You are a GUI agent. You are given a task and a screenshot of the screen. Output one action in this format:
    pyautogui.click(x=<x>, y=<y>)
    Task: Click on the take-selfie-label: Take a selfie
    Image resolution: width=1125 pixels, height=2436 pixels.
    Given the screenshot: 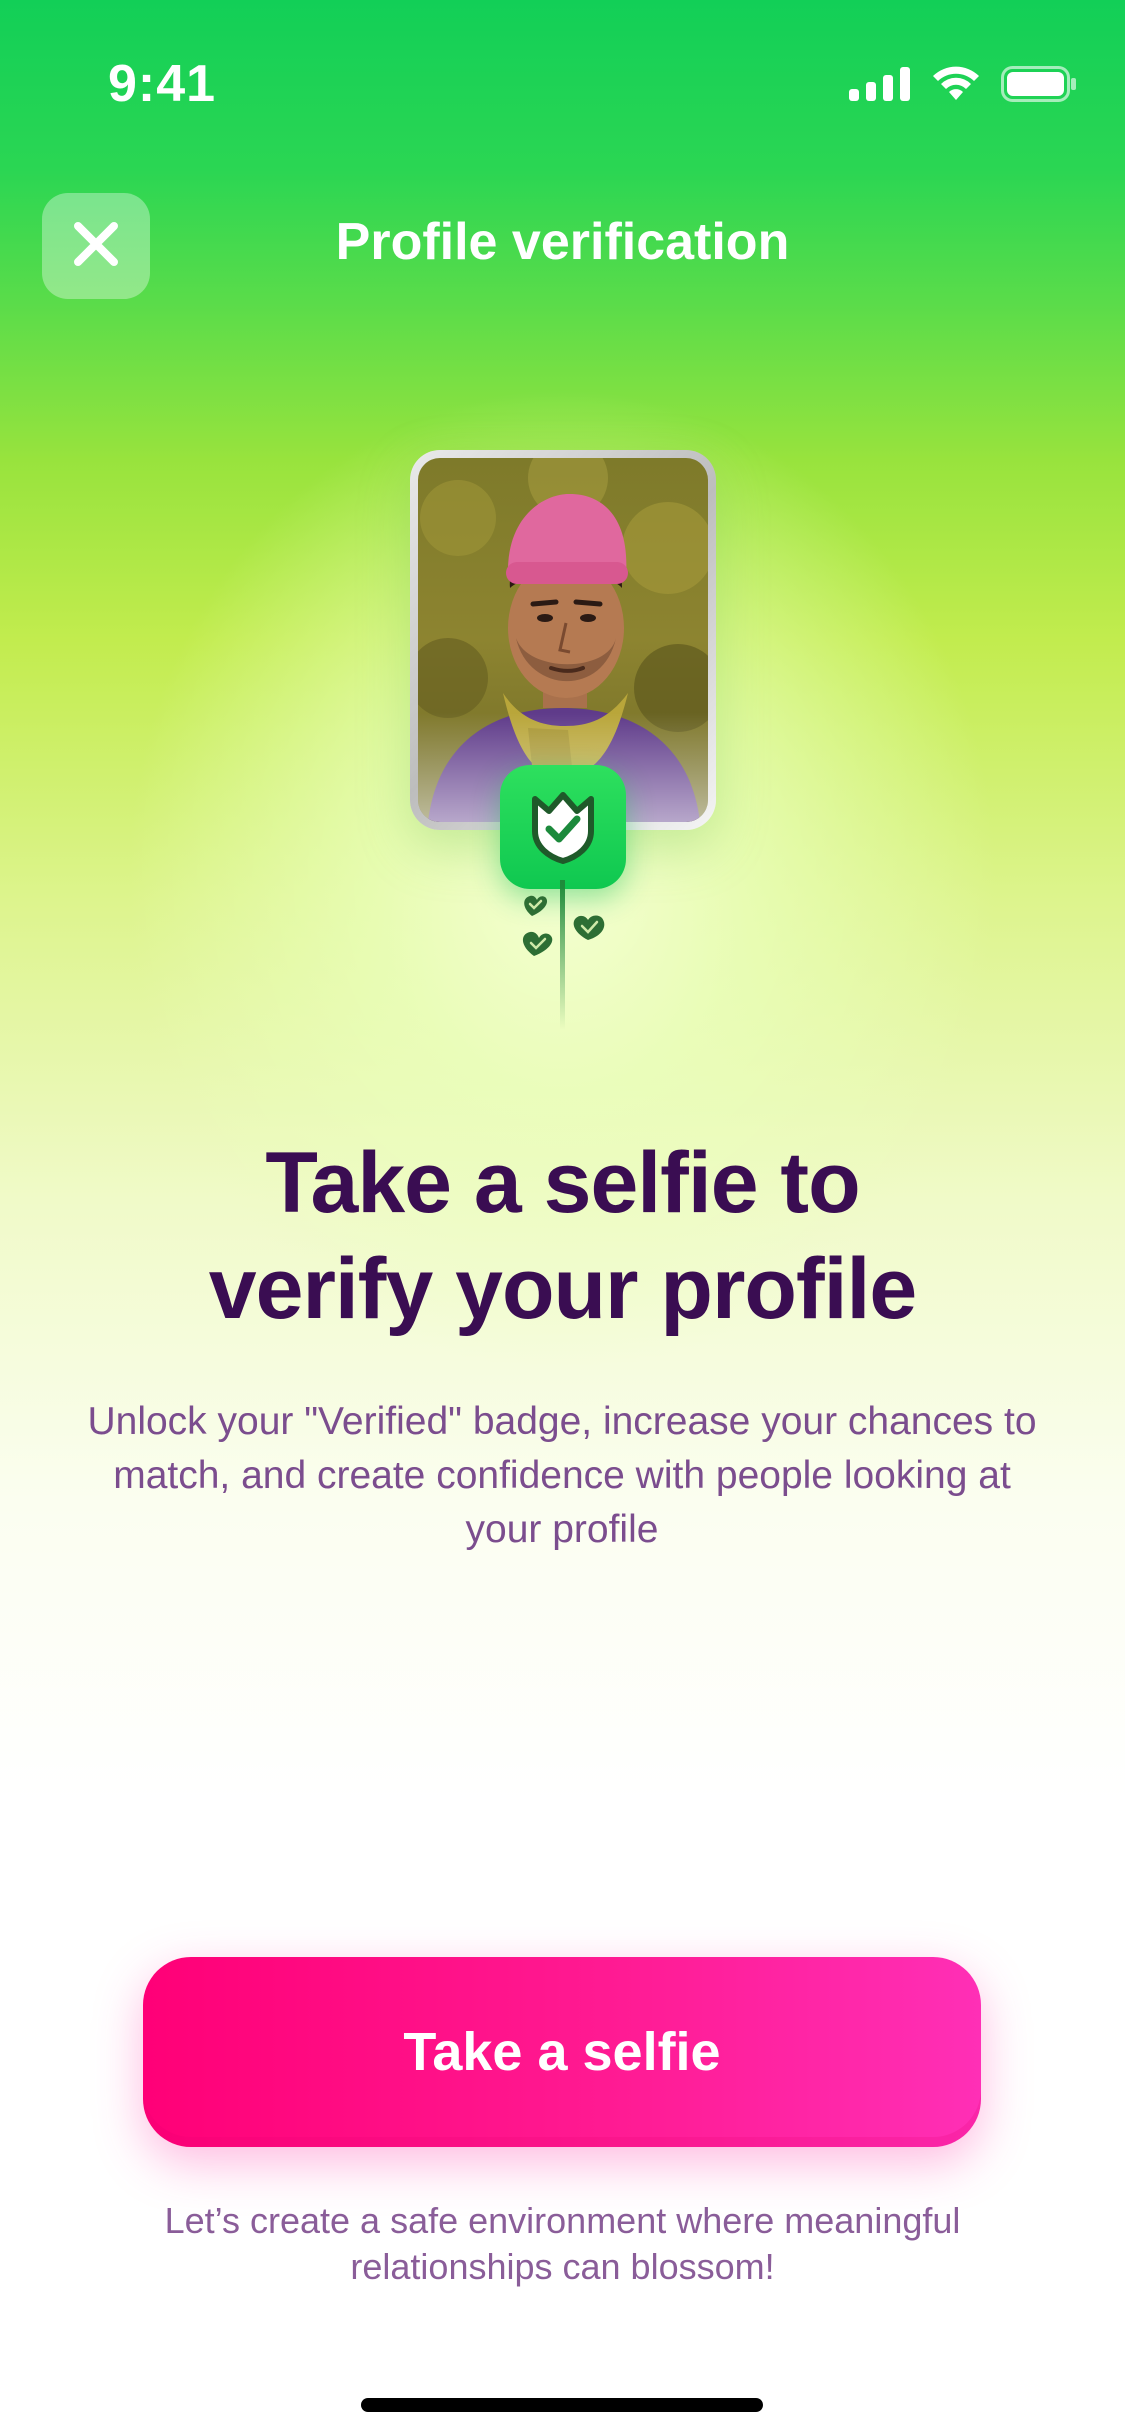 What is the action you would take?
    pyautogui.click(x=562, y=2052)
    